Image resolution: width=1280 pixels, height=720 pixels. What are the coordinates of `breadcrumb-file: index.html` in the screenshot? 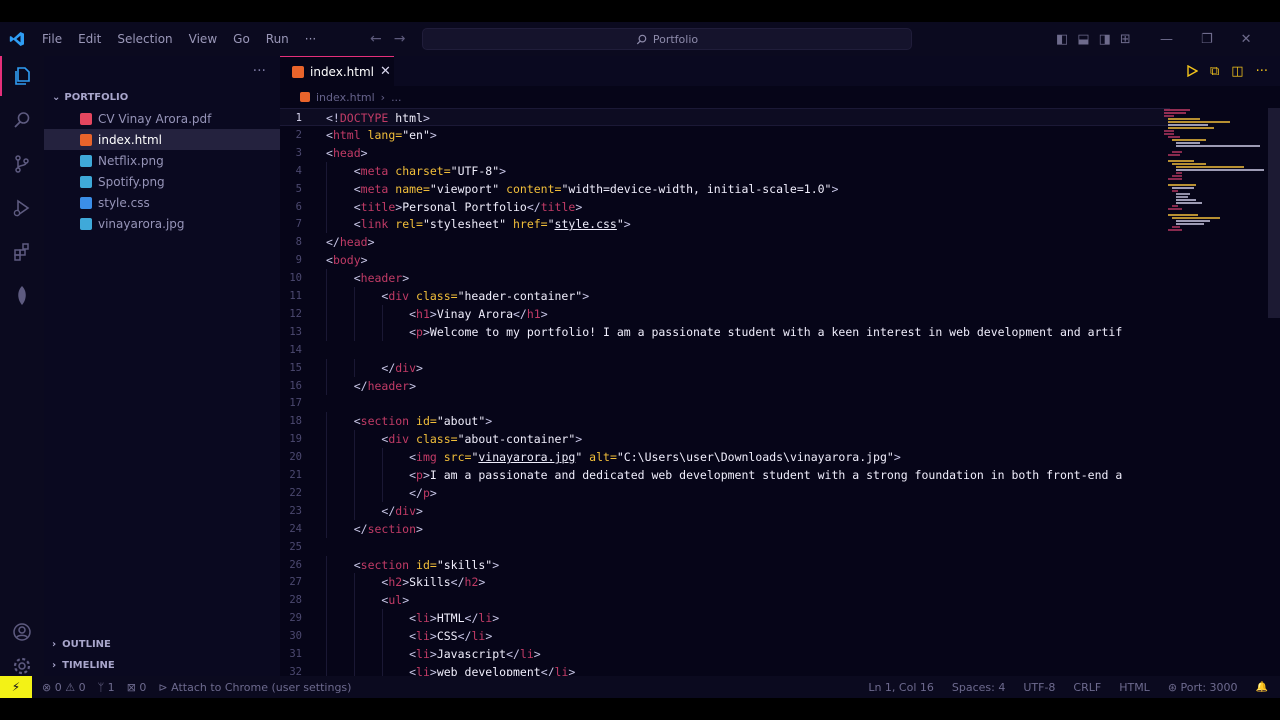 It's located at (345, 97).